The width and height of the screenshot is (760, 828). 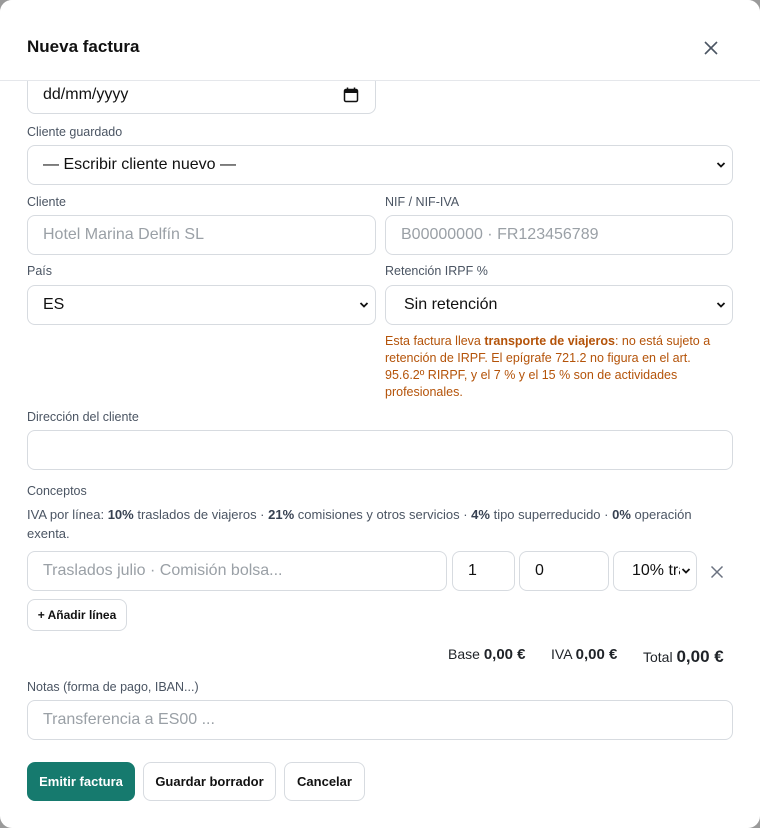 I want to click on country-label: País, so click(x=40, y=271).